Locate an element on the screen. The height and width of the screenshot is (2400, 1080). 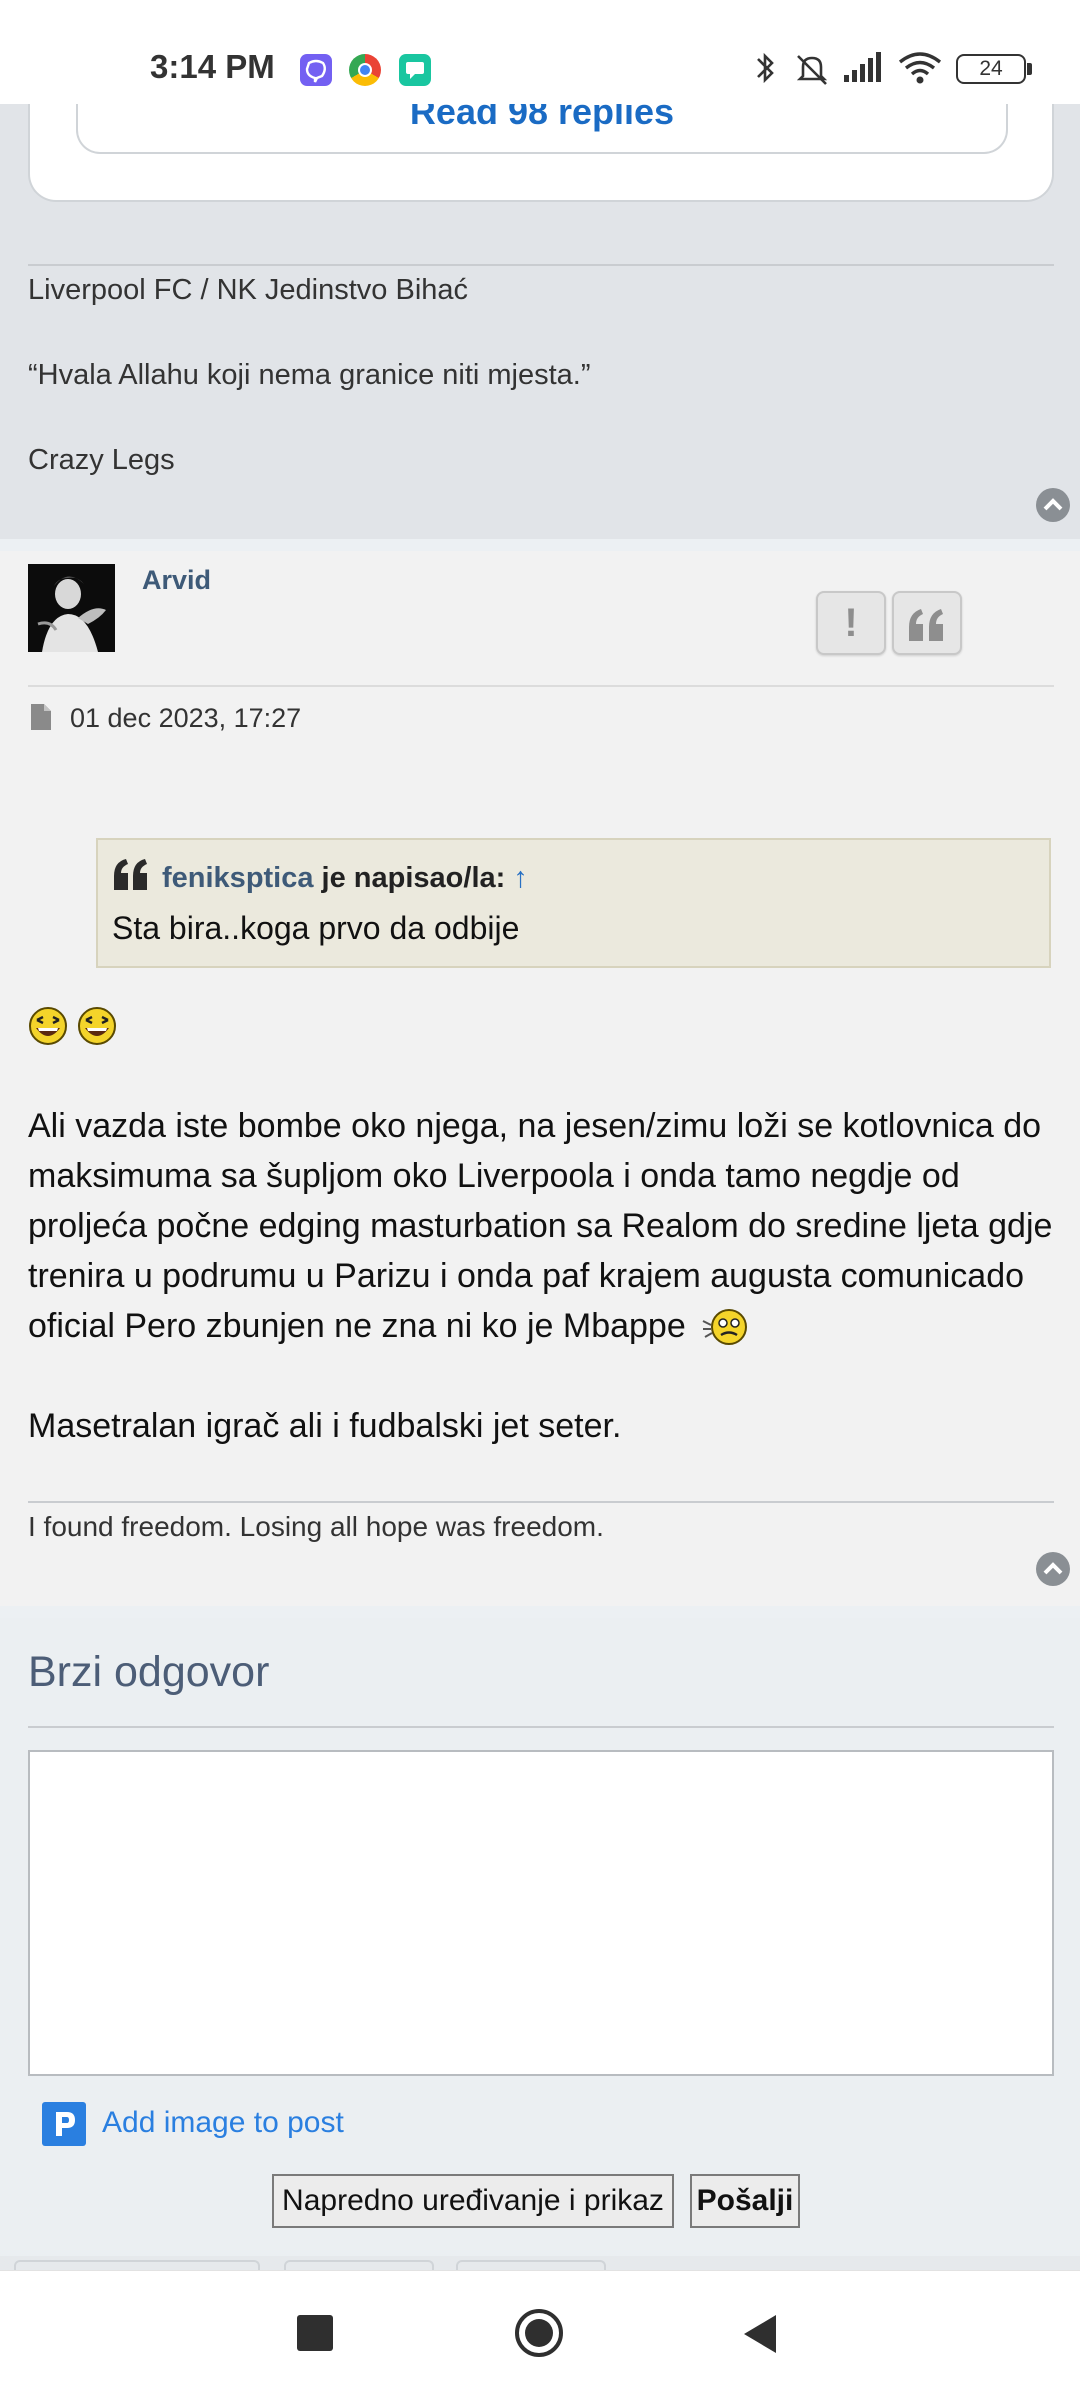
signal-icon is located at coordinates (862, 67).